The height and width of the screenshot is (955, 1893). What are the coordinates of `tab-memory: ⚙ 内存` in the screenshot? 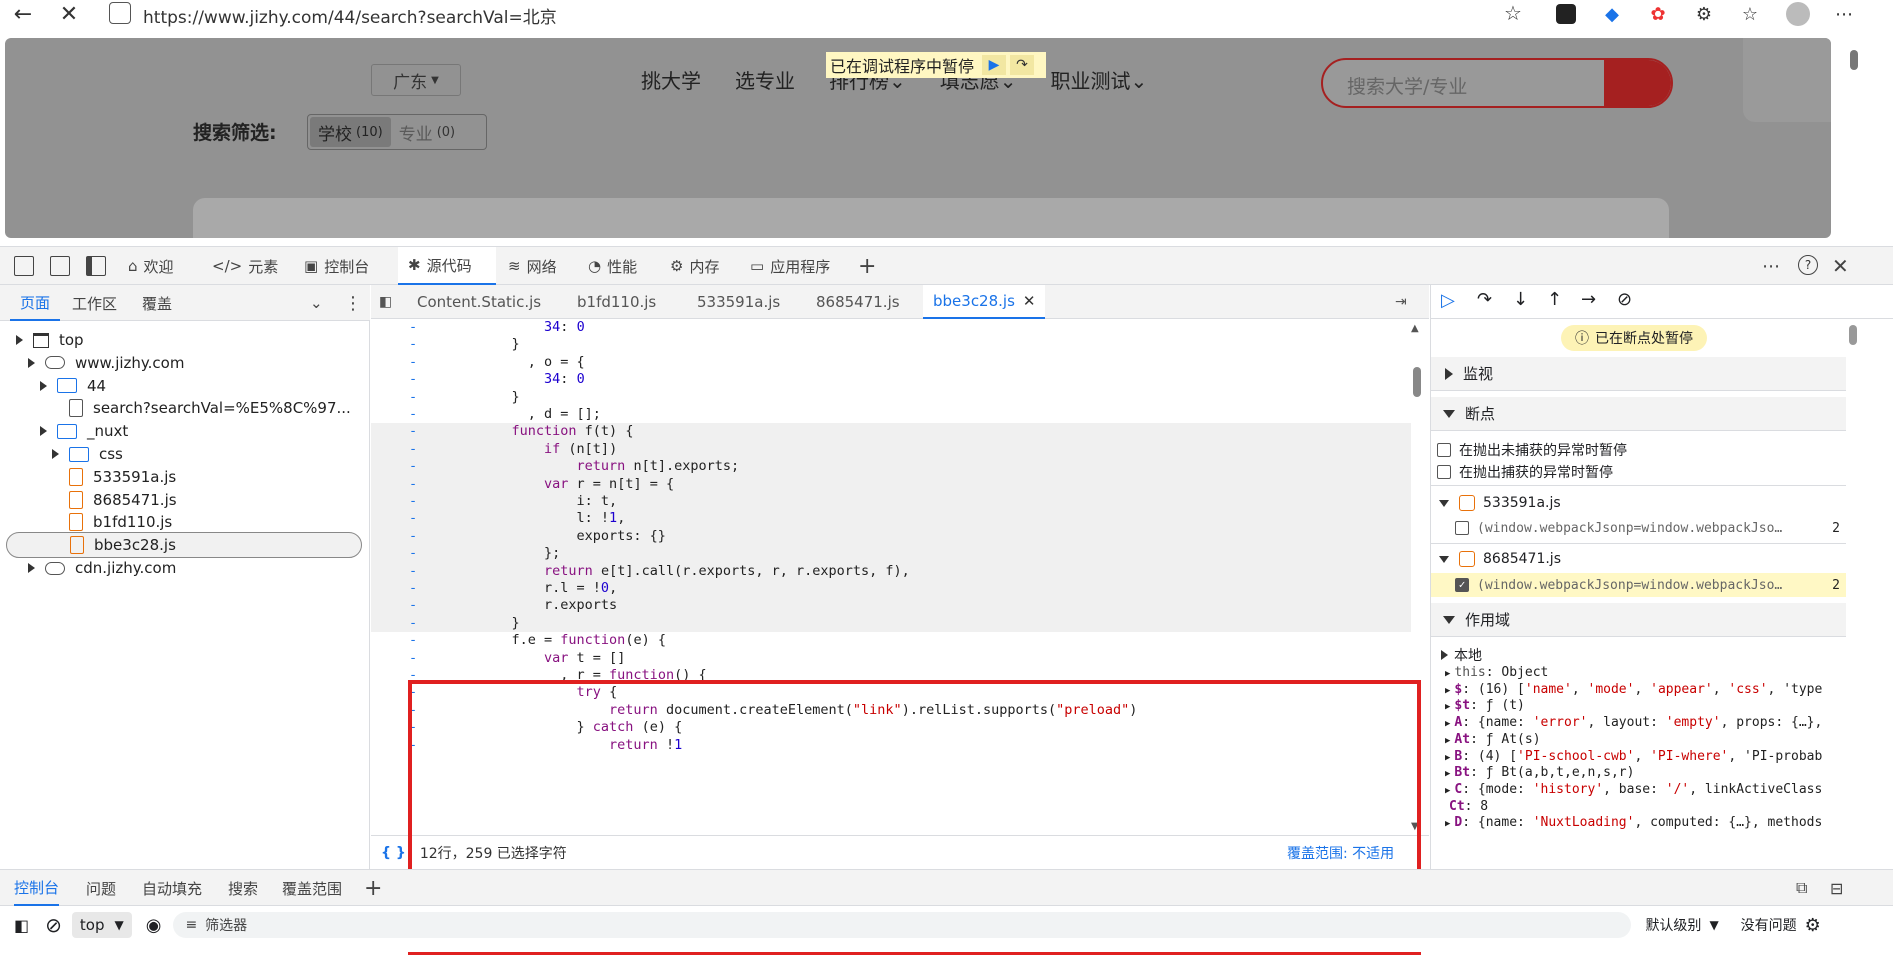 It's located at (705, 266).